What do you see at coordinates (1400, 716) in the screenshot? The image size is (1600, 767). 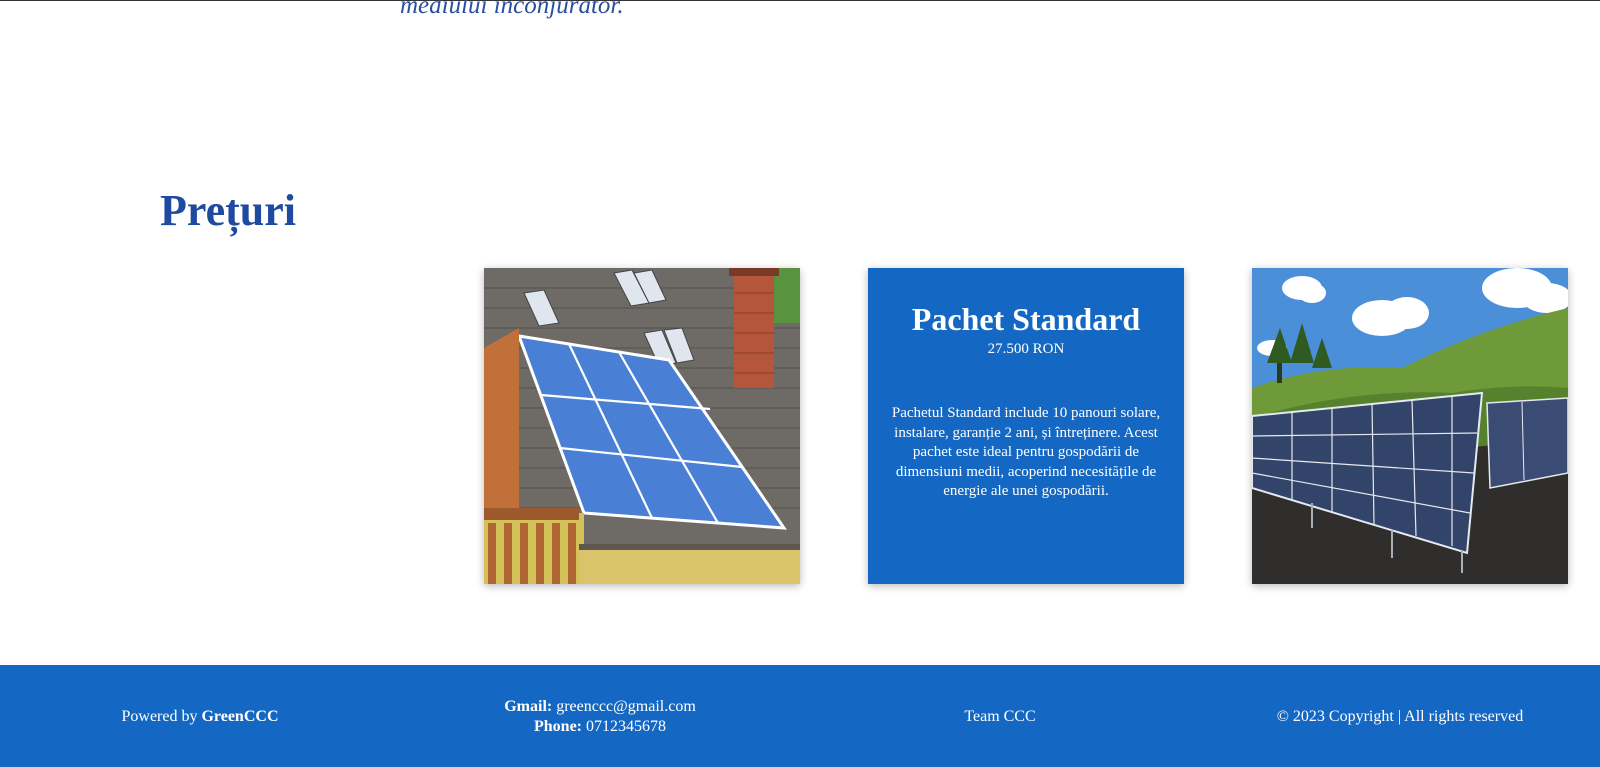 I see `footer-copyright: © 2023 Copyright | All rights reserved` at bounding box center [1400, 716].